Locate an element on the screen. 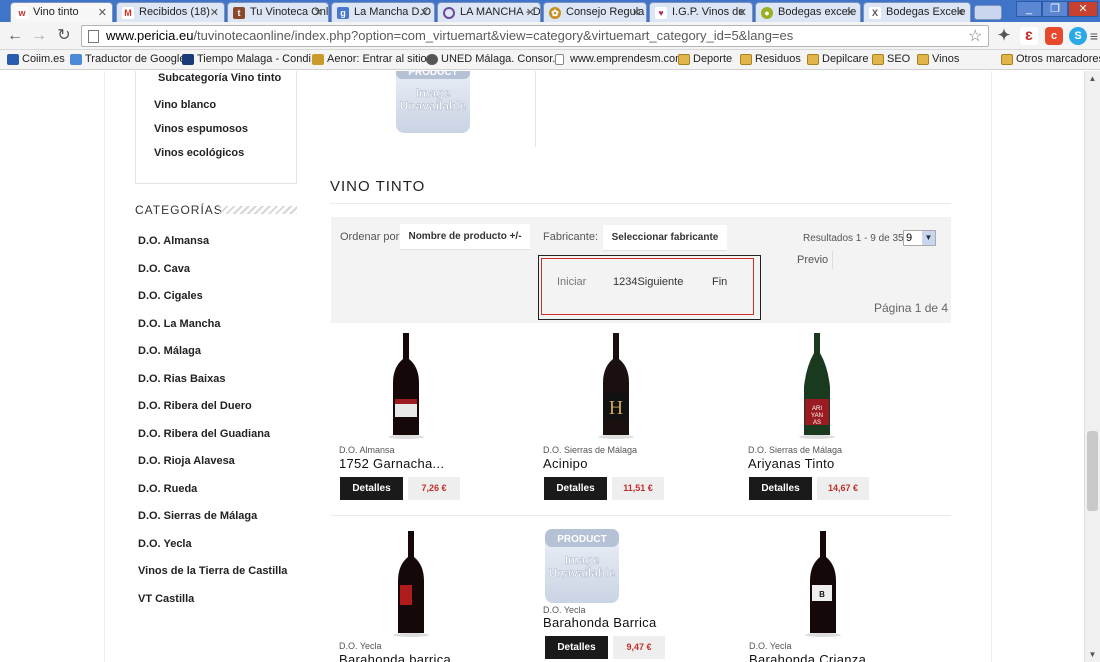  placeholder-line1: PRODUCT is located at coordinates (432, 74).